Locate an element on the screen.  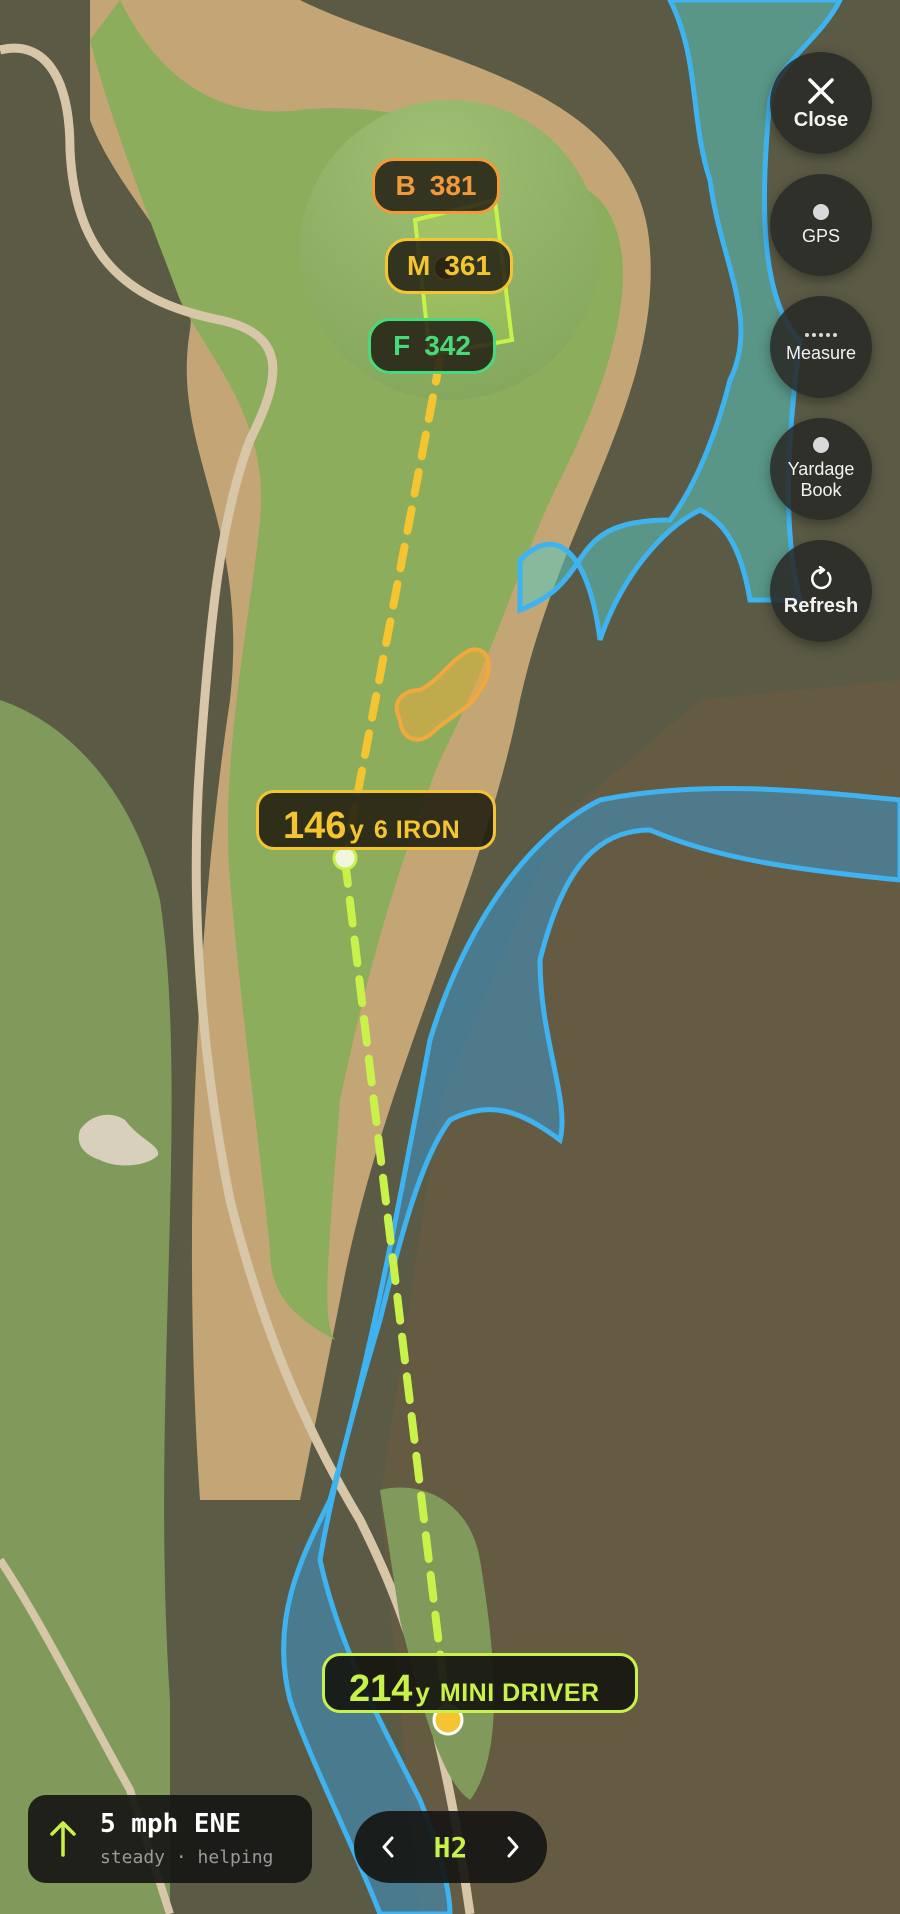
back-distance-pill: B 381 is located at coordinates (436, 186).